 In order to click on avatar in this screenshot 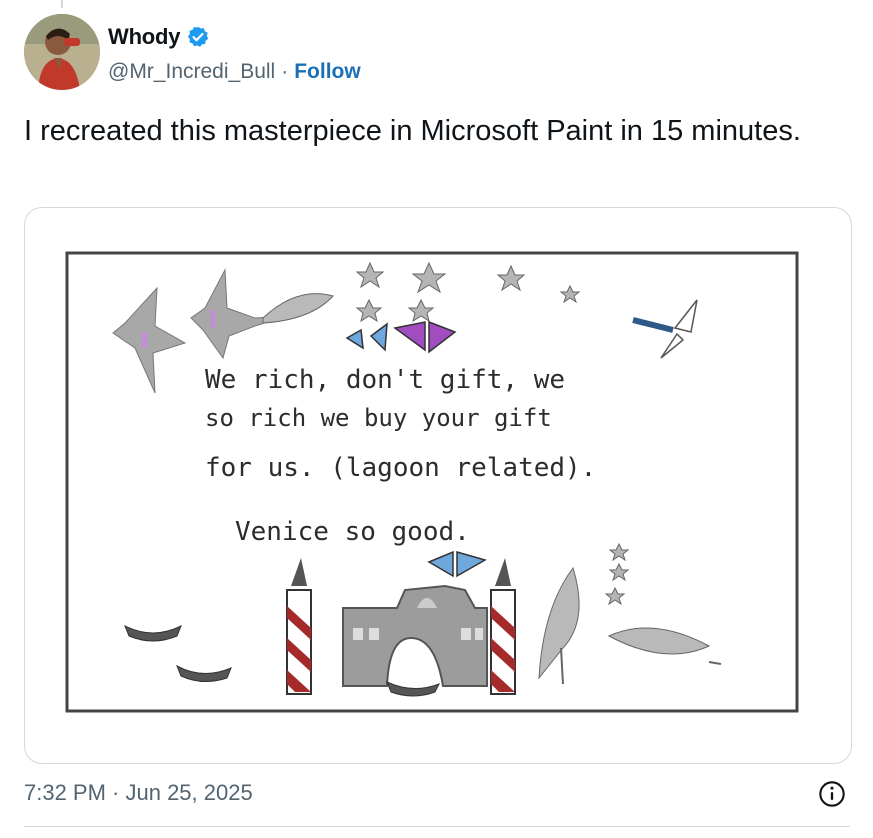, I will do `click(62, 52)`.